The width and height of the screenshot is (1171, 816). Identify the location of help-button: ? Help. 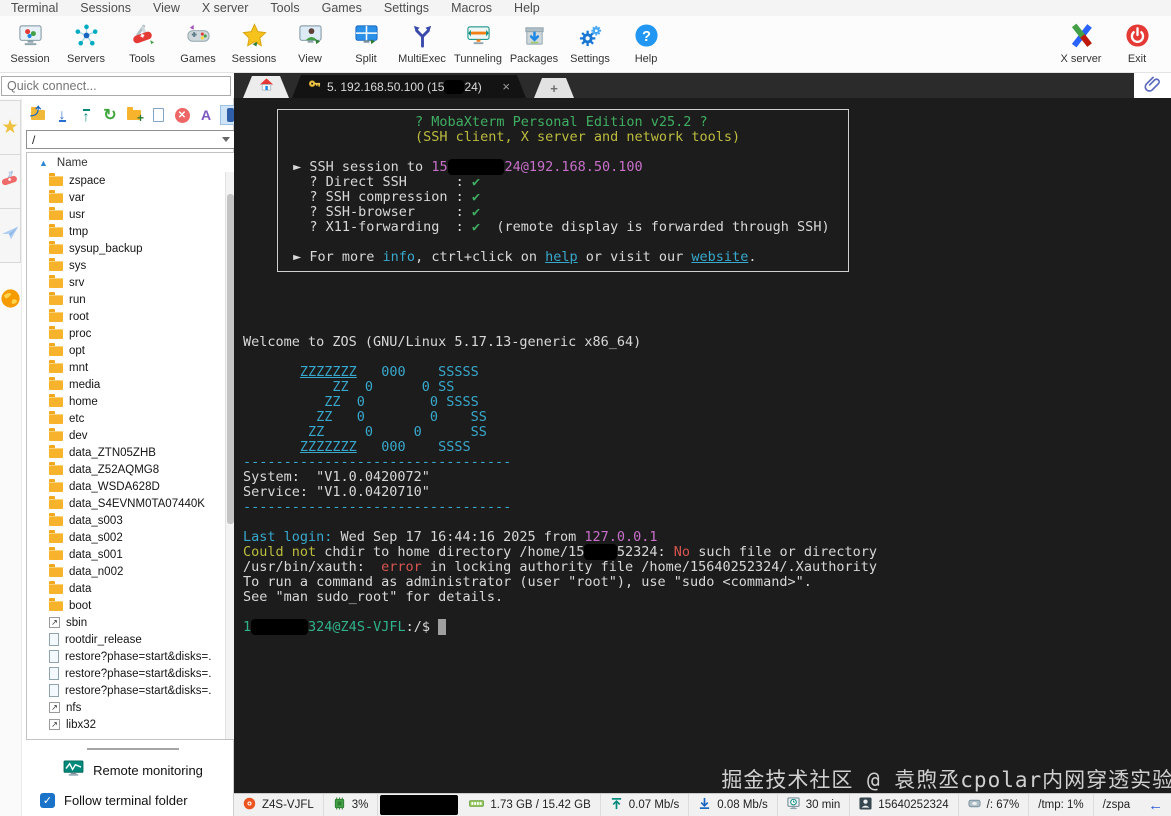
(646, 44).